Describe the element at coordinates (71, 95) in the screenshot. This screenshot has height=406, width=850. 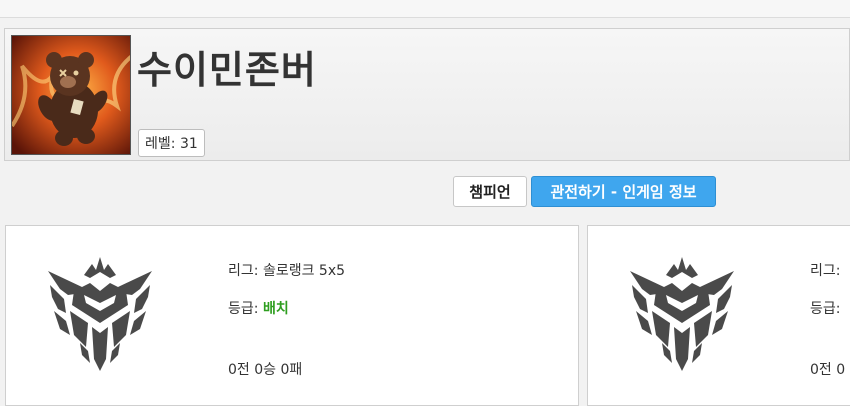
I see `teddy-bear-fire-icon` at that location.